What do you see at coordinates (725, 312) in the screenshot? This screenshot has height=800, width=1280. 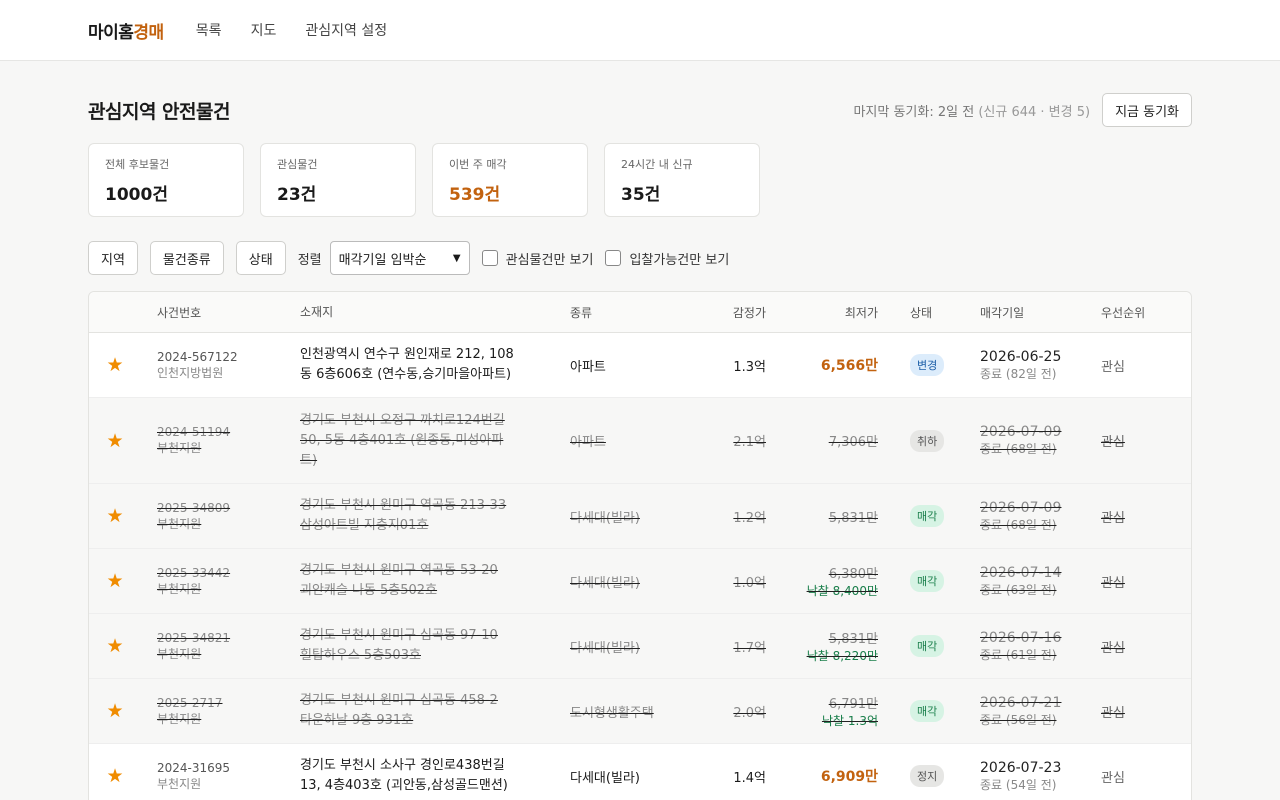 I see `col-header-appraisal: 감정가` at bounding box center [725, 312].